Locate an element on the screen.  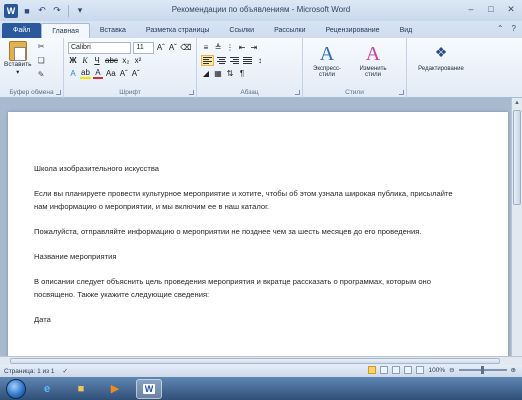
clipboard-small-buttons: ✂ ❏ ✎ is located at coordinates (41, 60).